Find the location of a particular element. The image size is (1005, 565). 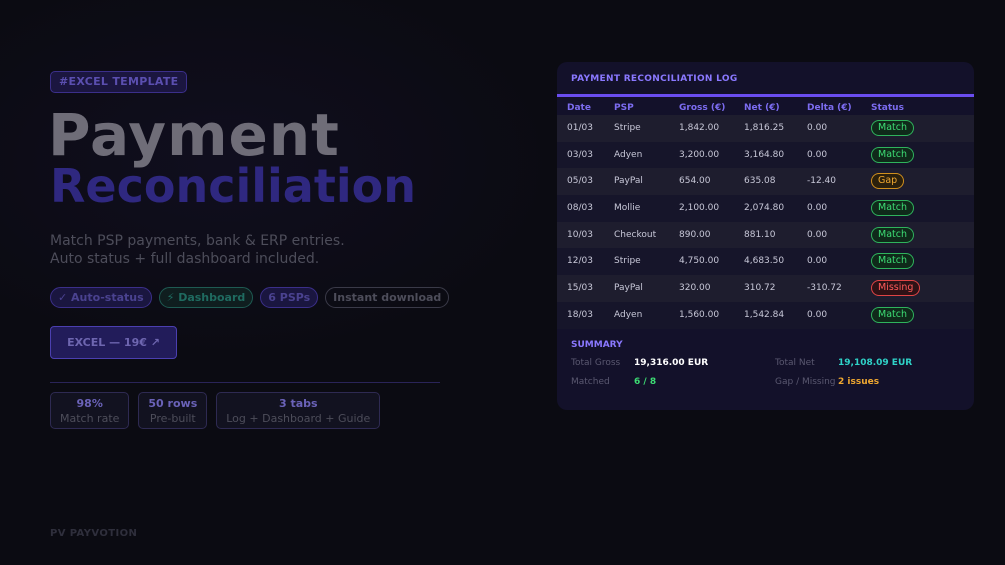

cell-delta: -310.72 is located at coordinates (824, 288).